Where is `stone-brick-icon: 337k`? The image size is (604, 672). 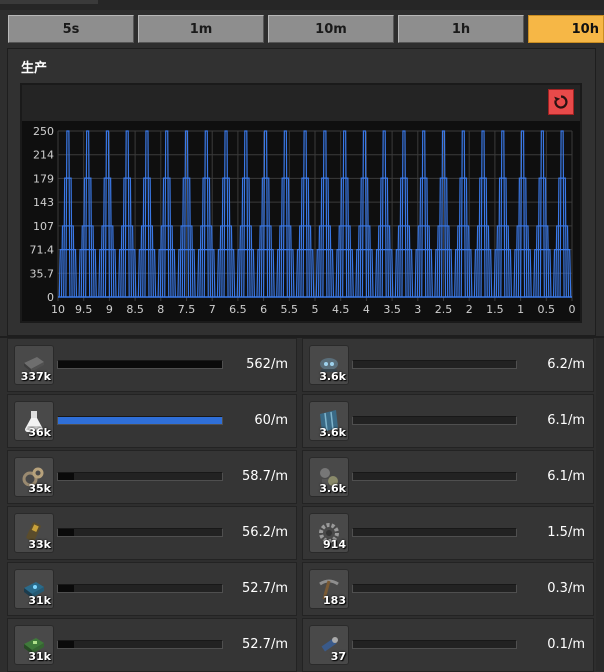 stone-brick-icon: 337k is located at coordinates (34, 365).